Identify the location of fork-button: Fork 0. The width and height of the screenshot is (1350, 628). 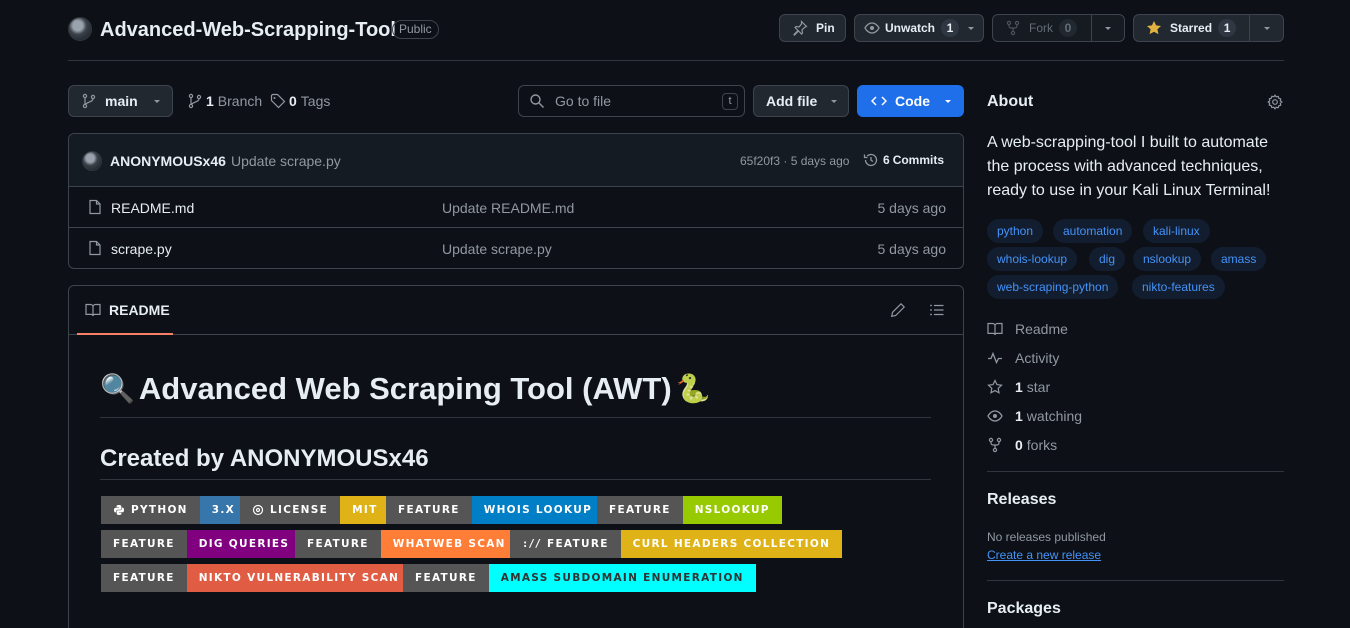
(1058, 28).